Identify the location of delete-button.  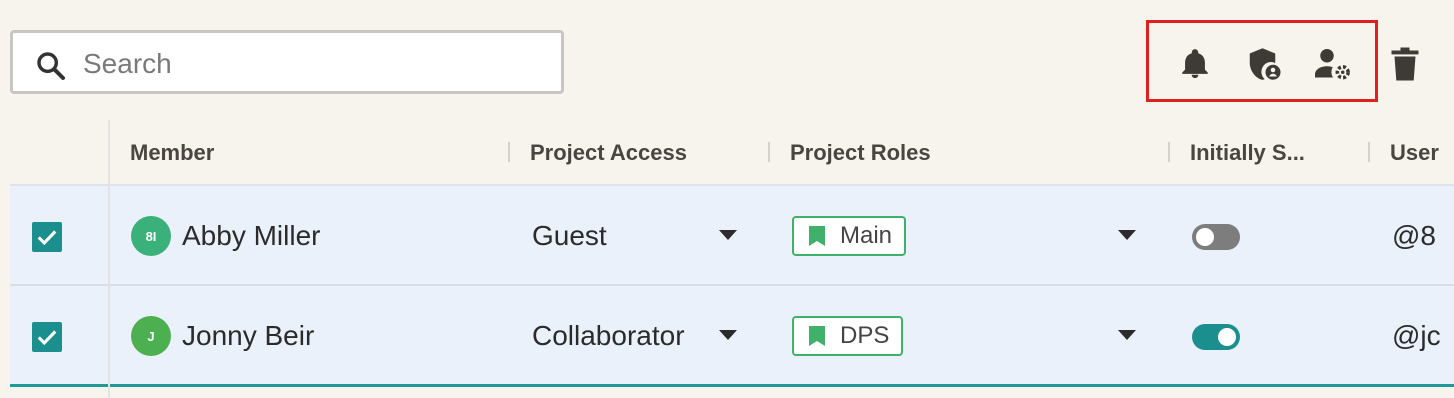
(1405, 64).